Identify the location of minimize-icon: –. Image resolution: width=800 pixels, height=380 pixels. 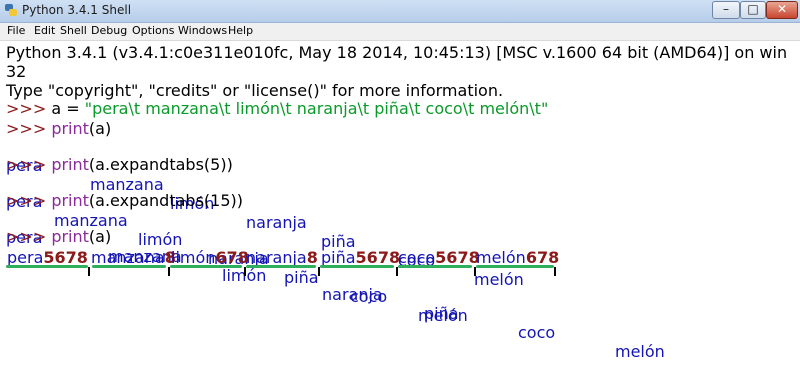
(726, 9).